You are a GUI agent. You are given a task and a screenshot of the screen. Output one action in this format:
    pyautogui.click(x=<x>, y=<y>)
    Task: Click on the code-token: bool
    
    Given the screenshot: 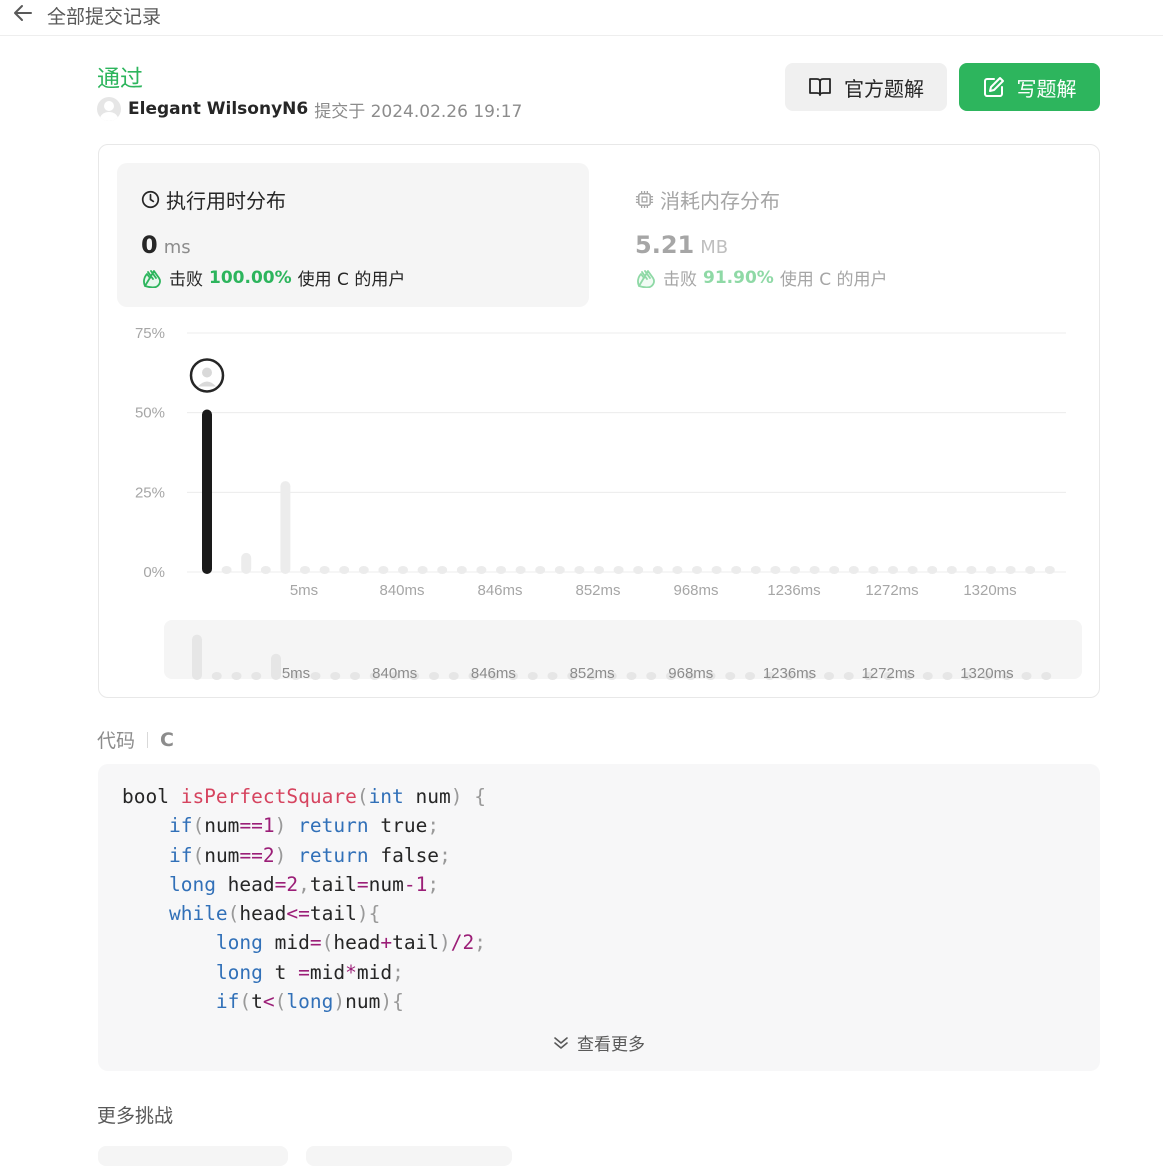 What is the action you would take?
    pyautogui.click(x=151, y=796)
    